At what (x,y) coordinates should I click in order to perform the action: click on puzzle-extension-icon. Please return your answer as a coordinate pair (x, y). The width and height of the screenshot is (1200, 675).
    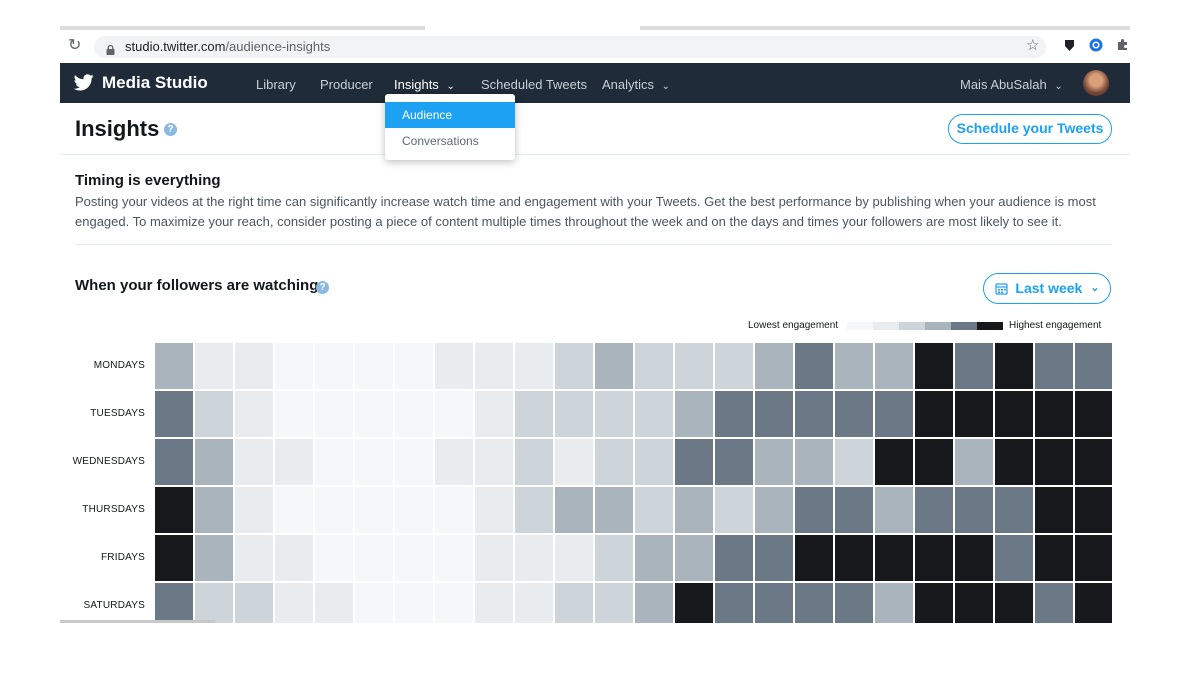
    Looking at the image, I should click on (1122, 47).